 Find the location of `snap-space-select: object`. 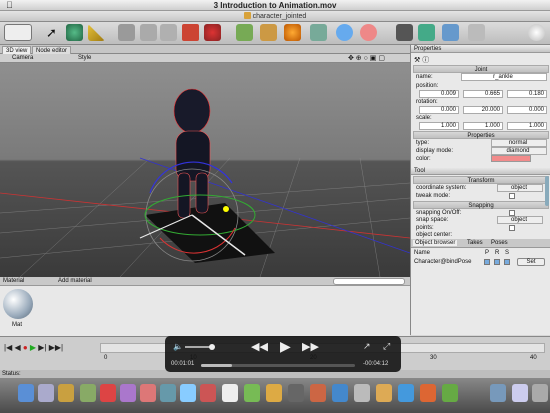

snap-space-select: object is located at coordinates (520, 220).